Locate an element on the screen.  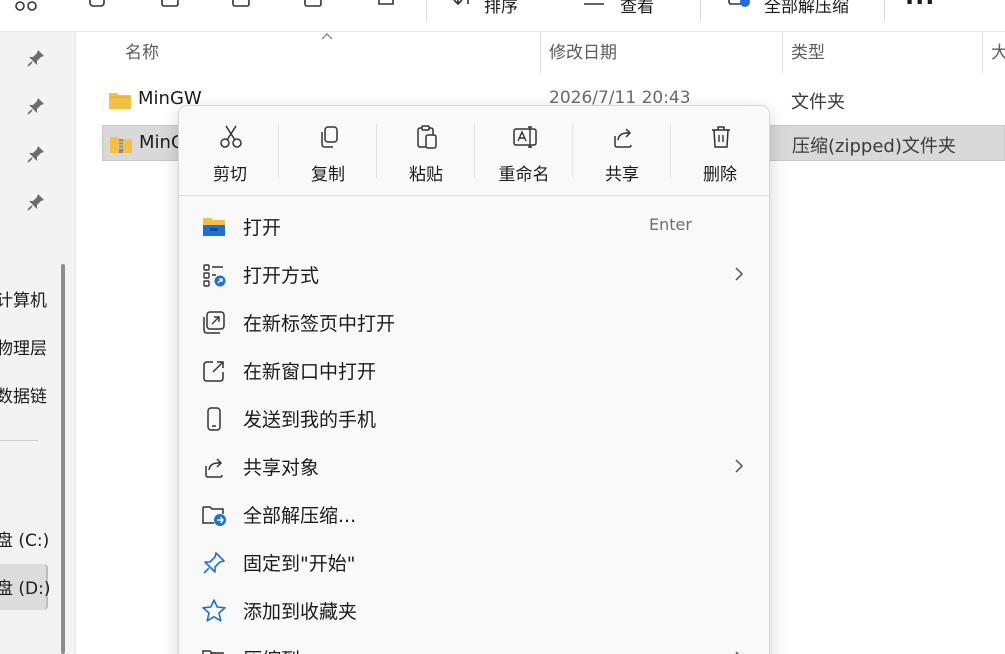
column-header-size: 大 is located at coordinates (998, 53).